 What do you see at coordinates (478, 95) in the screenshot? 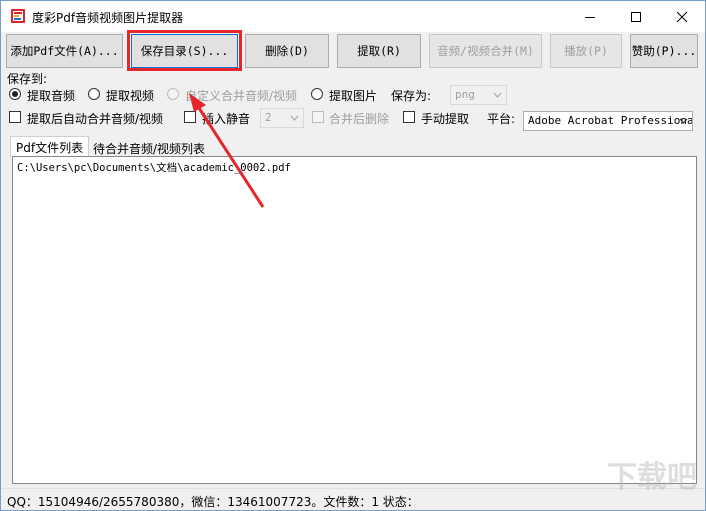
I see `save-as-format-select: png` at bounding box center [478, 95].